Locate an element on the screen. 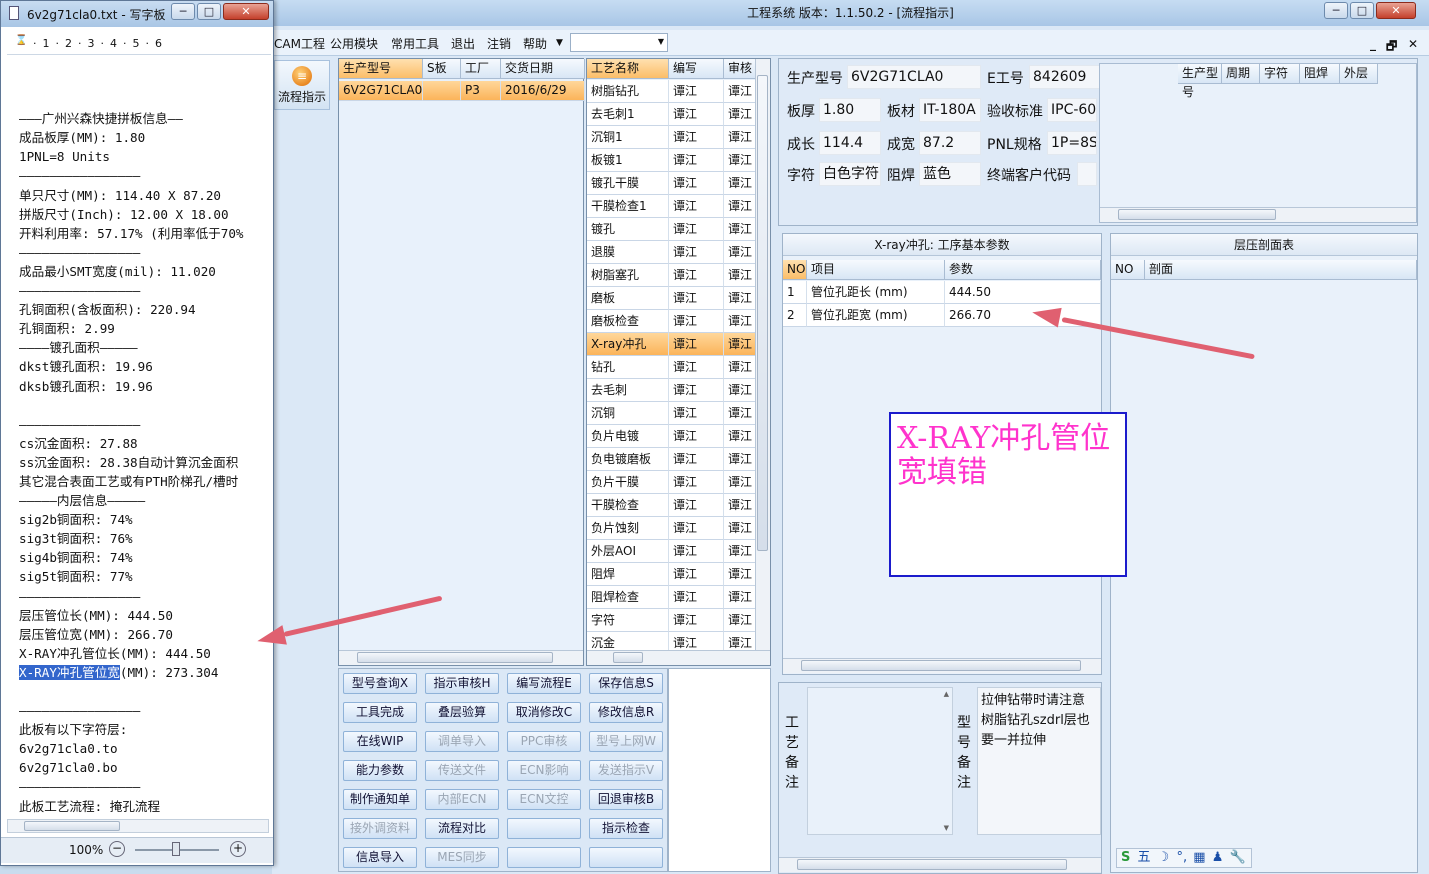 The height and width of the screenshot is (874, 1429). params-header-value: 参数 is located at coordinates (1023, 270).